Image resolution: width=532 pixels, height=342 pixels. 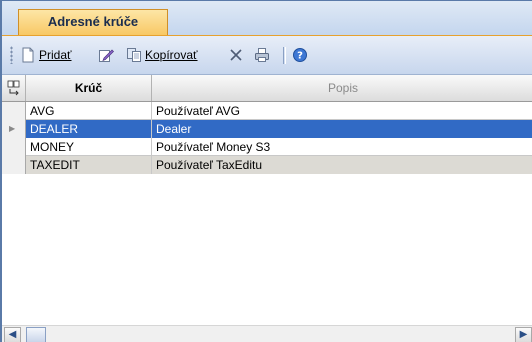 I want to click on help-button: ?, so click(x=300, y=55).